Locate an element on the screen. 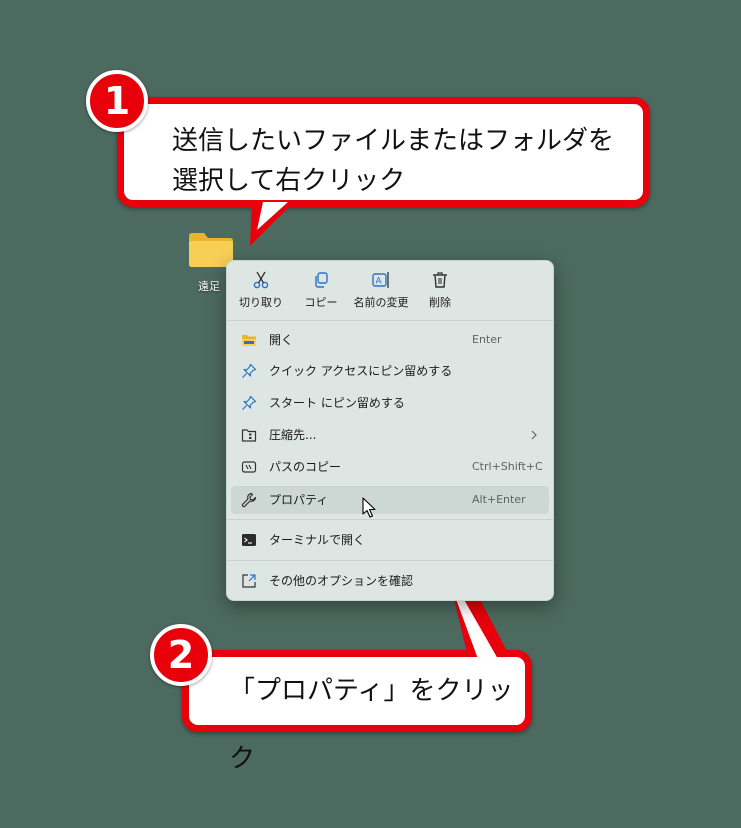 This screenshot has height=828, width=741. chevron-right-icon is located at coordinates (534, 435).